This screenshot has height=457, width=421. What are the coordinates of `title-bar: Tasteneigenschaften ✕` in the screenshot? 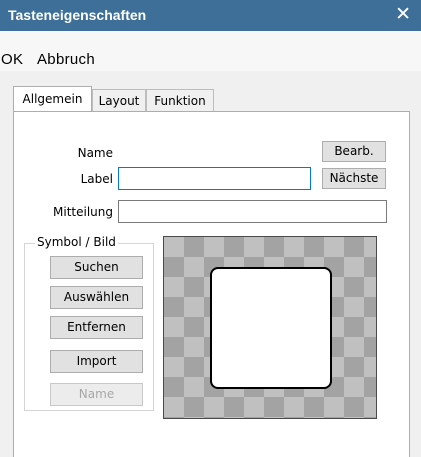 It's located at (210, 15).